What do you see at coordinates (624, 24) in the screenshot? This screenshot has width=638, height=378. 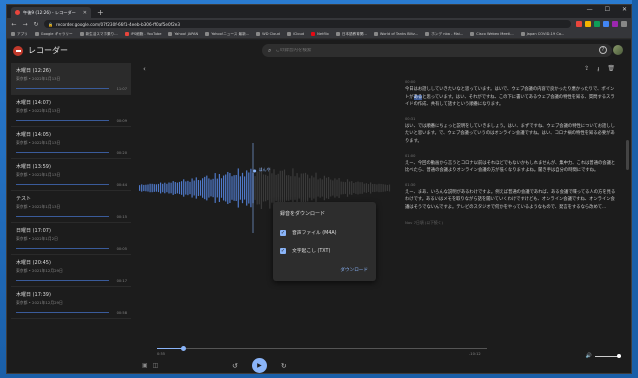 I see `profile-icon` at bounding box center [624, 24].